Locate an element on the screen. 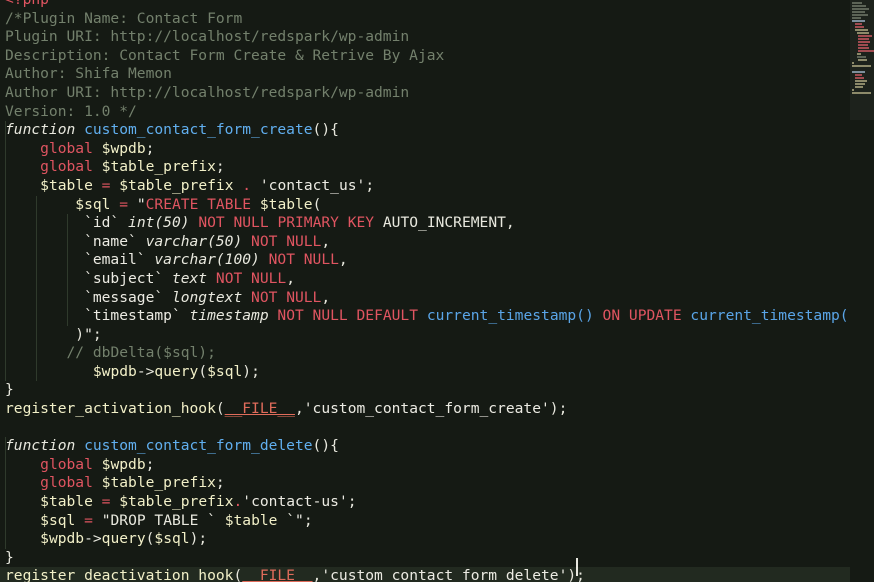  code-line: `message` longtext NOT NULL, is located at coordinates (425, 298).